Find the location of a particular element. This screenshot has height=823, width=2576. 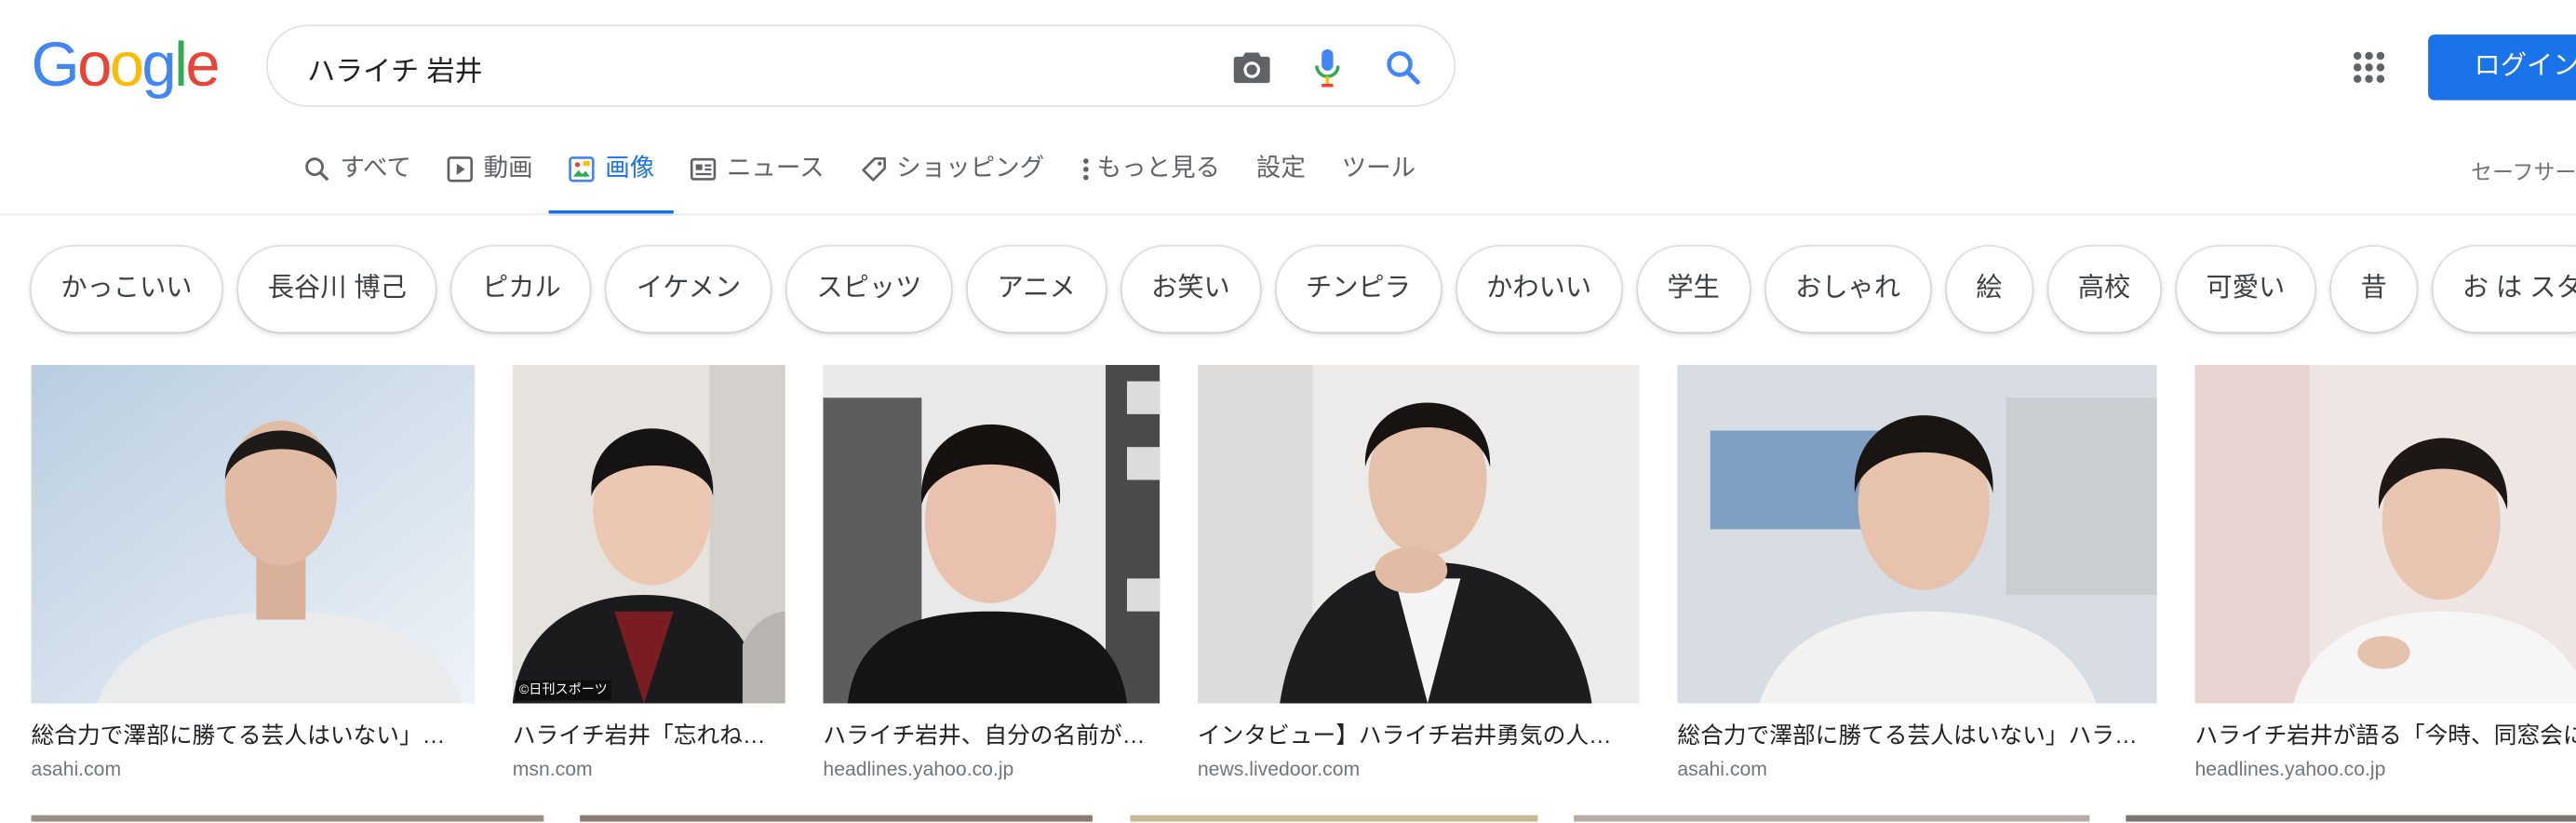

chip: お笑い is located at coordinates (1190, 289).